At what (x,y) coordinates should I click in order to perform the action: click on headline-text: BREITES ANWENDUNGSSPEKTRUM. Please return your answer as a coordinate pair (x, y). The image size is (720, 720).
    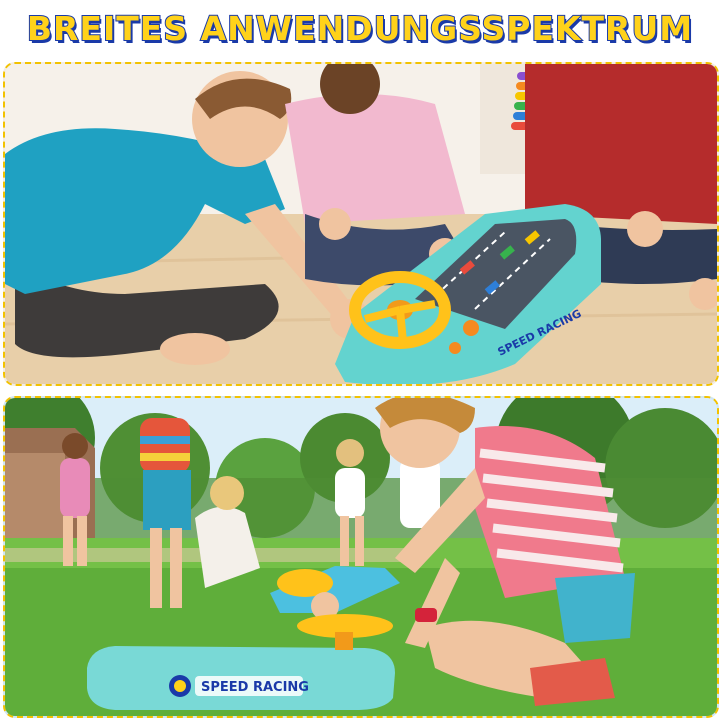
    Looking at the image, I should click on (360, 28).